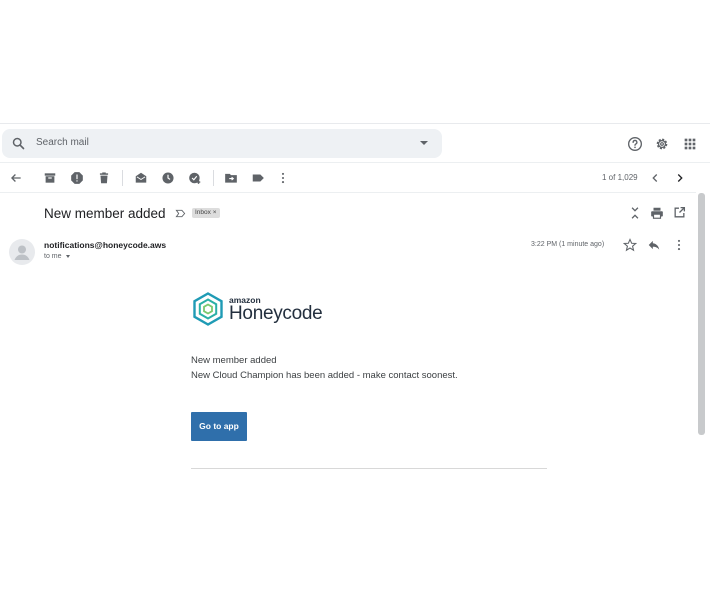  What do you see at coordinates (679, 212) in the screenshot?
I see `open-new-window-icon` at bounding box center [679, 212].